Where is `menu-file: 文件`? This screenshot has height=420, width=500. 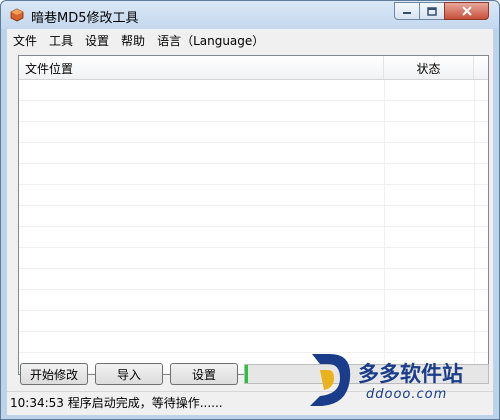
menu-file: 文件 is located at coordinates (25, 40).